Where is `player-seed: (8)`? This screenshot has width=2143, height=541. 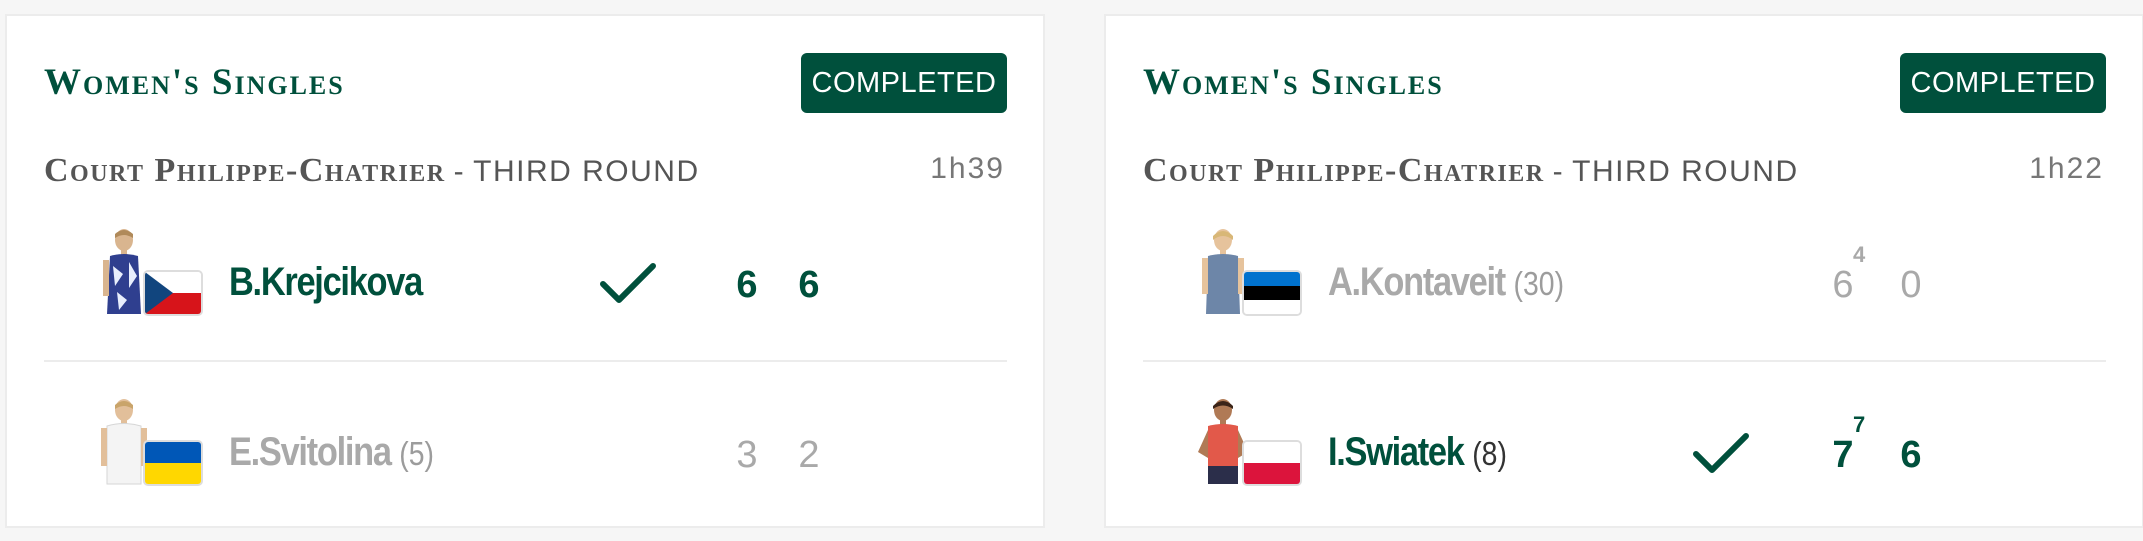 player-seed: (8) is located at coordinates (1489, 453).